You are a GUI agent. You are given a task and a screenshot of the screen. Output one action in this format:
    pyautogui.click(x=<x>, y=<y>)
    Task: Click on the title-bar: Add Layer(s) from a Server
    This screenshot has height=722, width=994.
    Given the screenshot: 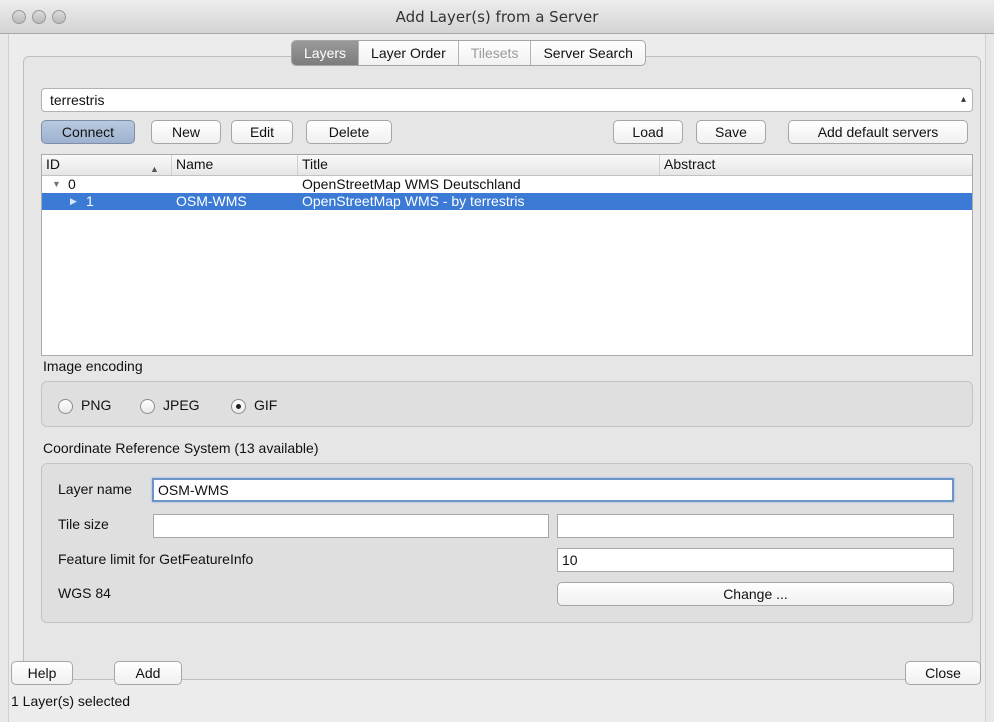 What is the action you would take?
    pyautogui.click(x=497, y=17)
    